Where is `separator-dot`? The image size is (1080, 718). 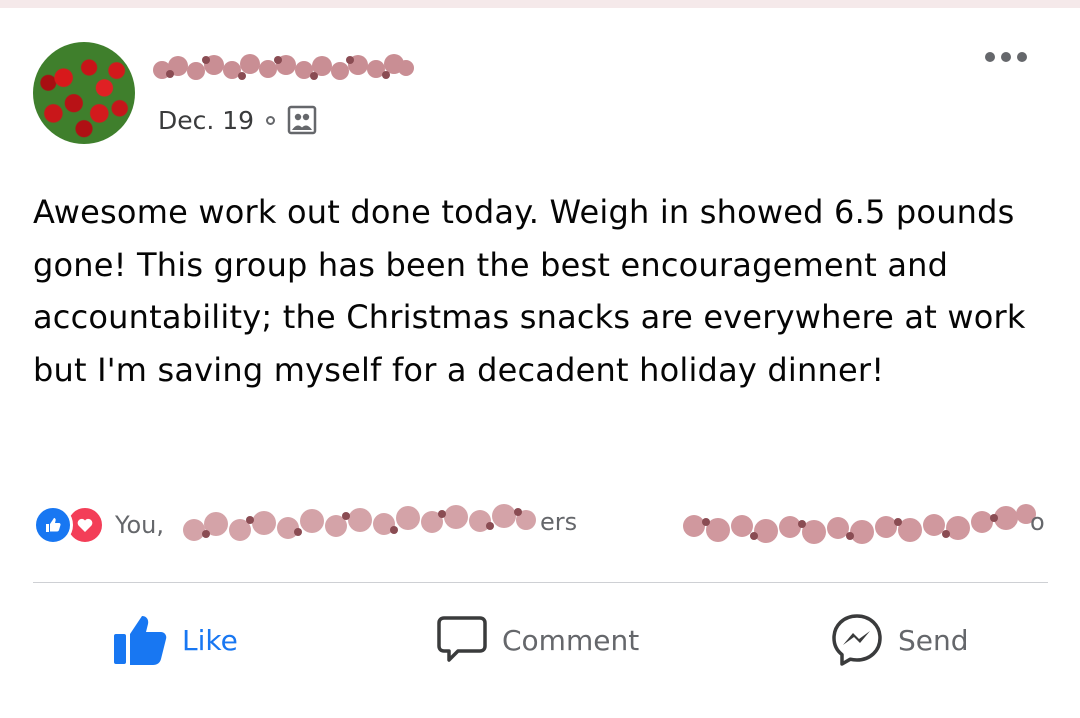
separator-dot is located at coordinates (271, 120).